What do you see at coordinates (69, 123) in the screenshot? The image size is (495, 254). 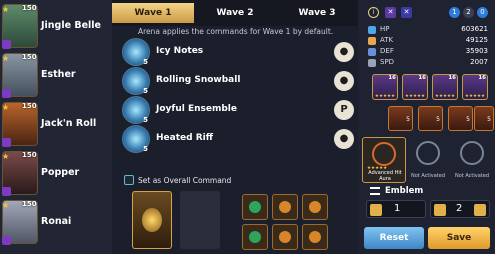 I see `hero-name: Jack'n Roll` at bounding box center [69, 123].